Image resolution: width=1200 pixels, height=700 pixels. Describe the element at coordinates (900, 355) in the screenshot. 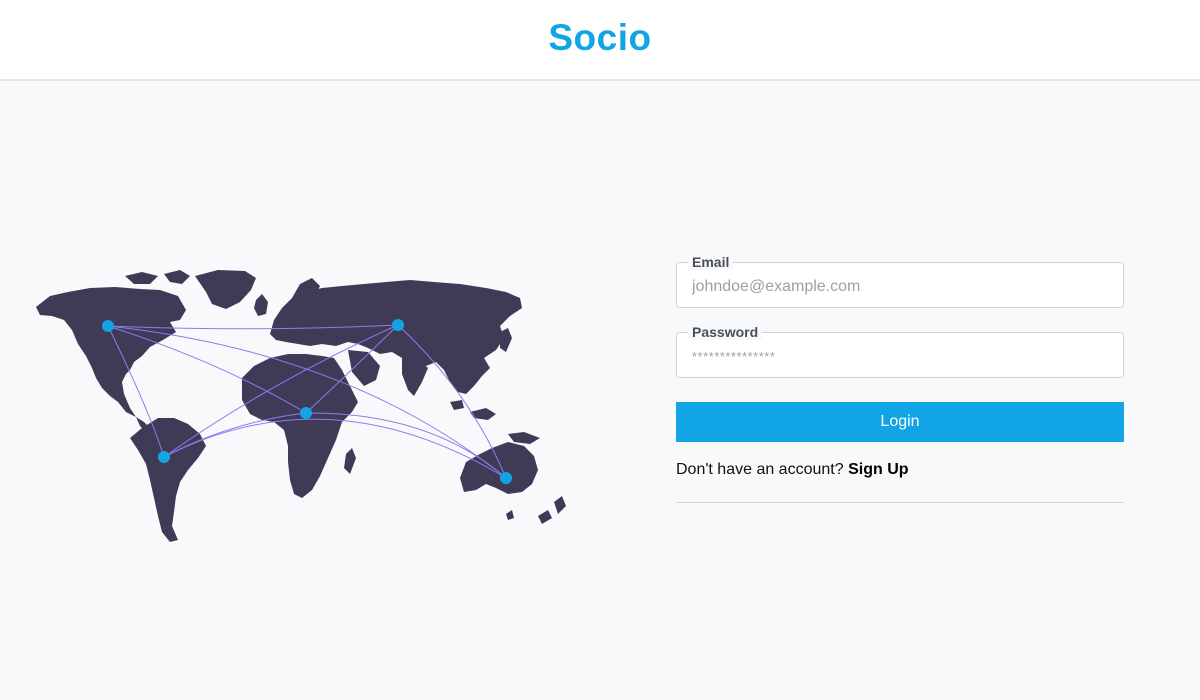

I see `password-input` at that location.